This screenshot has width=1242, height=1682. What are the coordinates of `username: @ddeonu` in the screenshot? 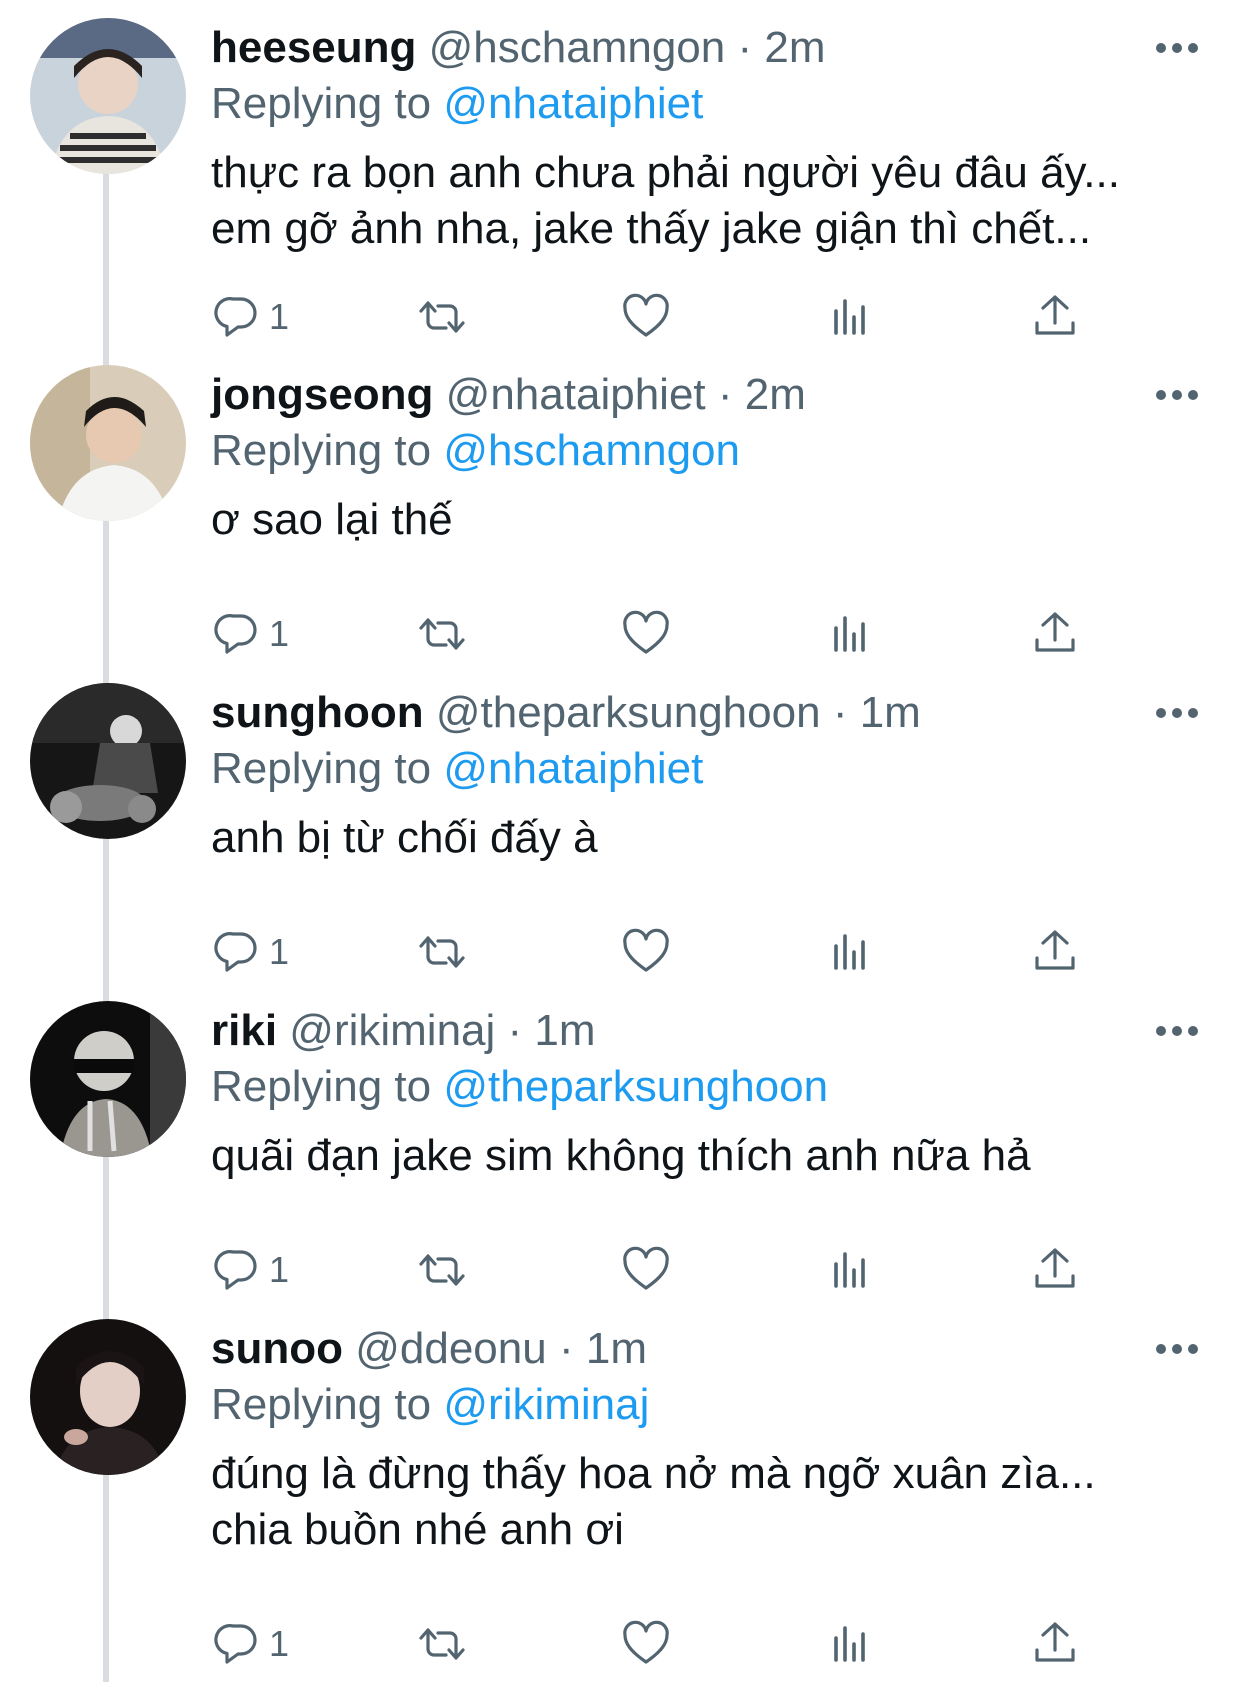 It's located at (451, 1348).